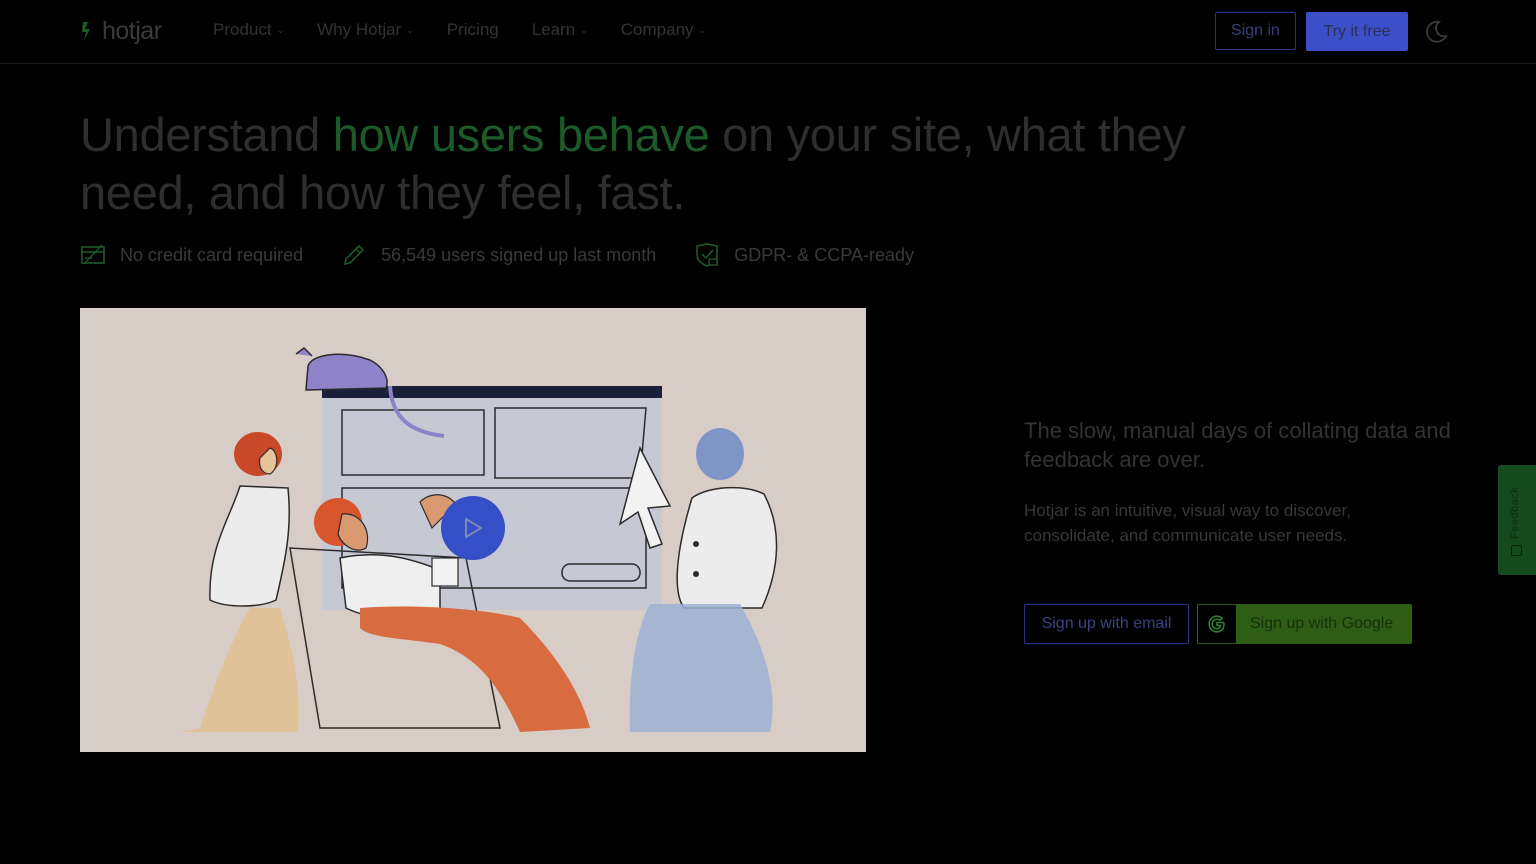 This screenshot has height=864, width=1536. I want to click on pencil-icon, so click(354, 255).